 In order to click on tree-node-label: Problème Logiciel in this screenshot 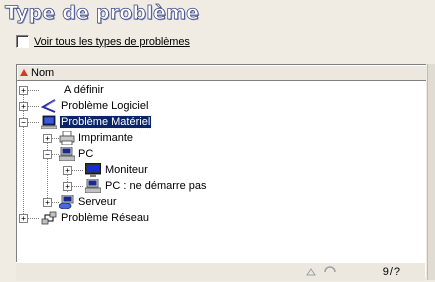, I will do `click(104, 106)`.